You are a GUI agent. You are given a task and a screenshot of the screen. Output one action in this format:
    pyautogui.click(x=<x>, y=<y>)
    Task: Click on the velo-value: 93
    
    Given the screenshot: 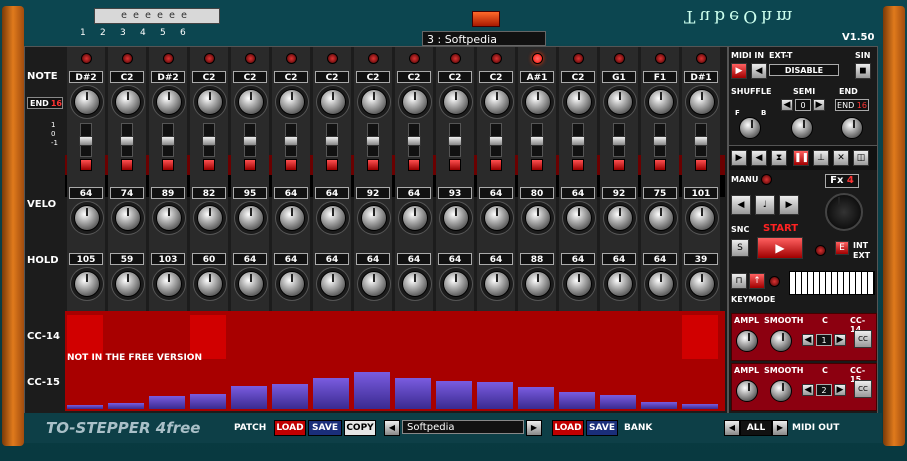 What is the action you would take?
    pyautogui.click(x=455, y=193)
    